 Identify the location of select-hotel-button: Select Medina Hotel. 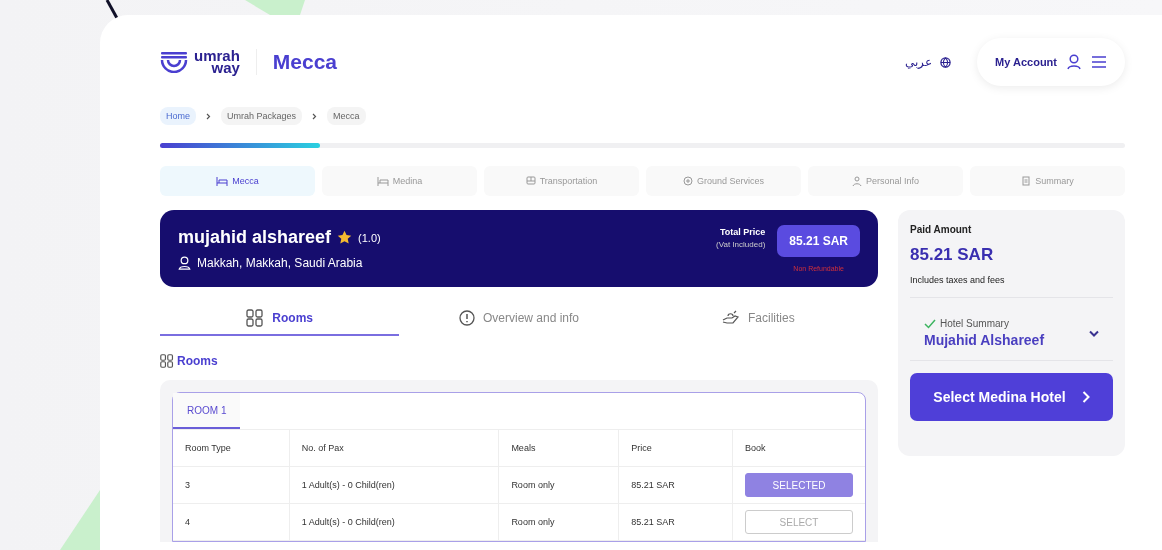
(1011, 397).